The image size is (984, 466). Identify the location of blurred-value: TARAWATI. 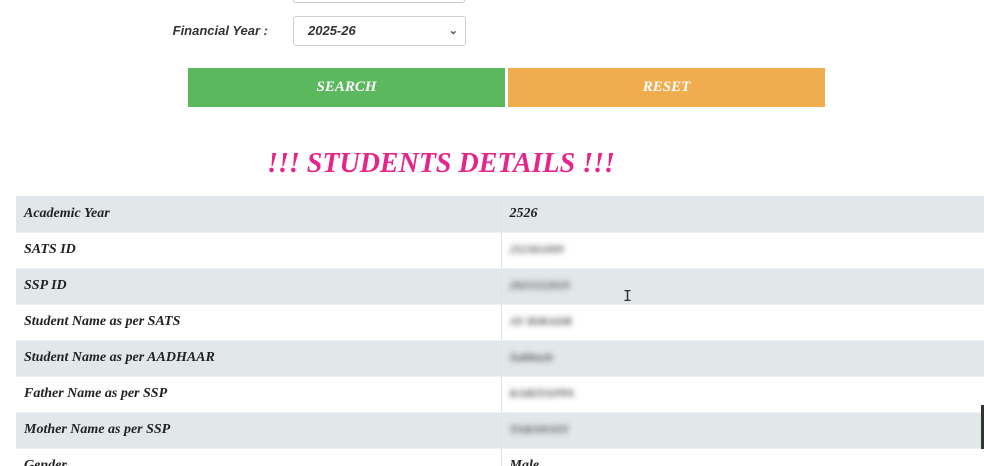
(539, 429).